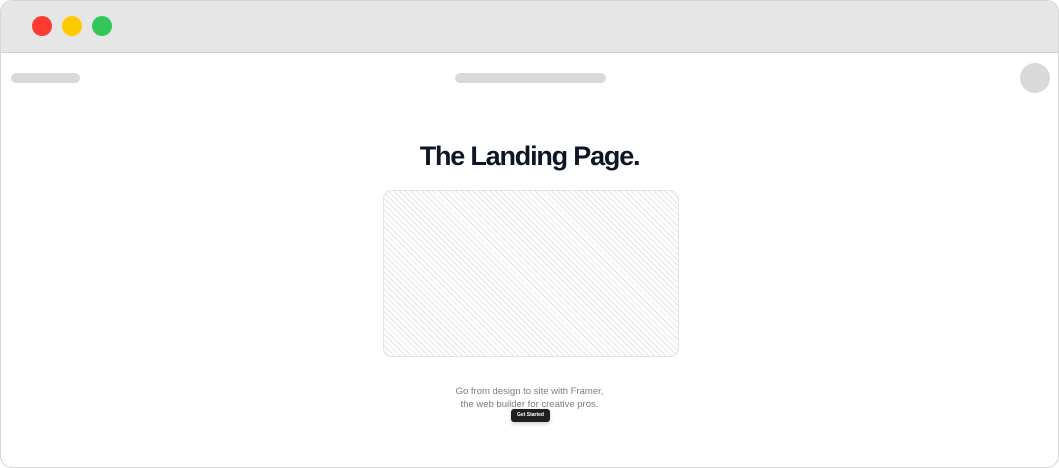 This screenshot has height=468, width=1059. Describe the element at coordinates (530, 78) in the screenshot. I see `nav-links-placeholder` at that location.